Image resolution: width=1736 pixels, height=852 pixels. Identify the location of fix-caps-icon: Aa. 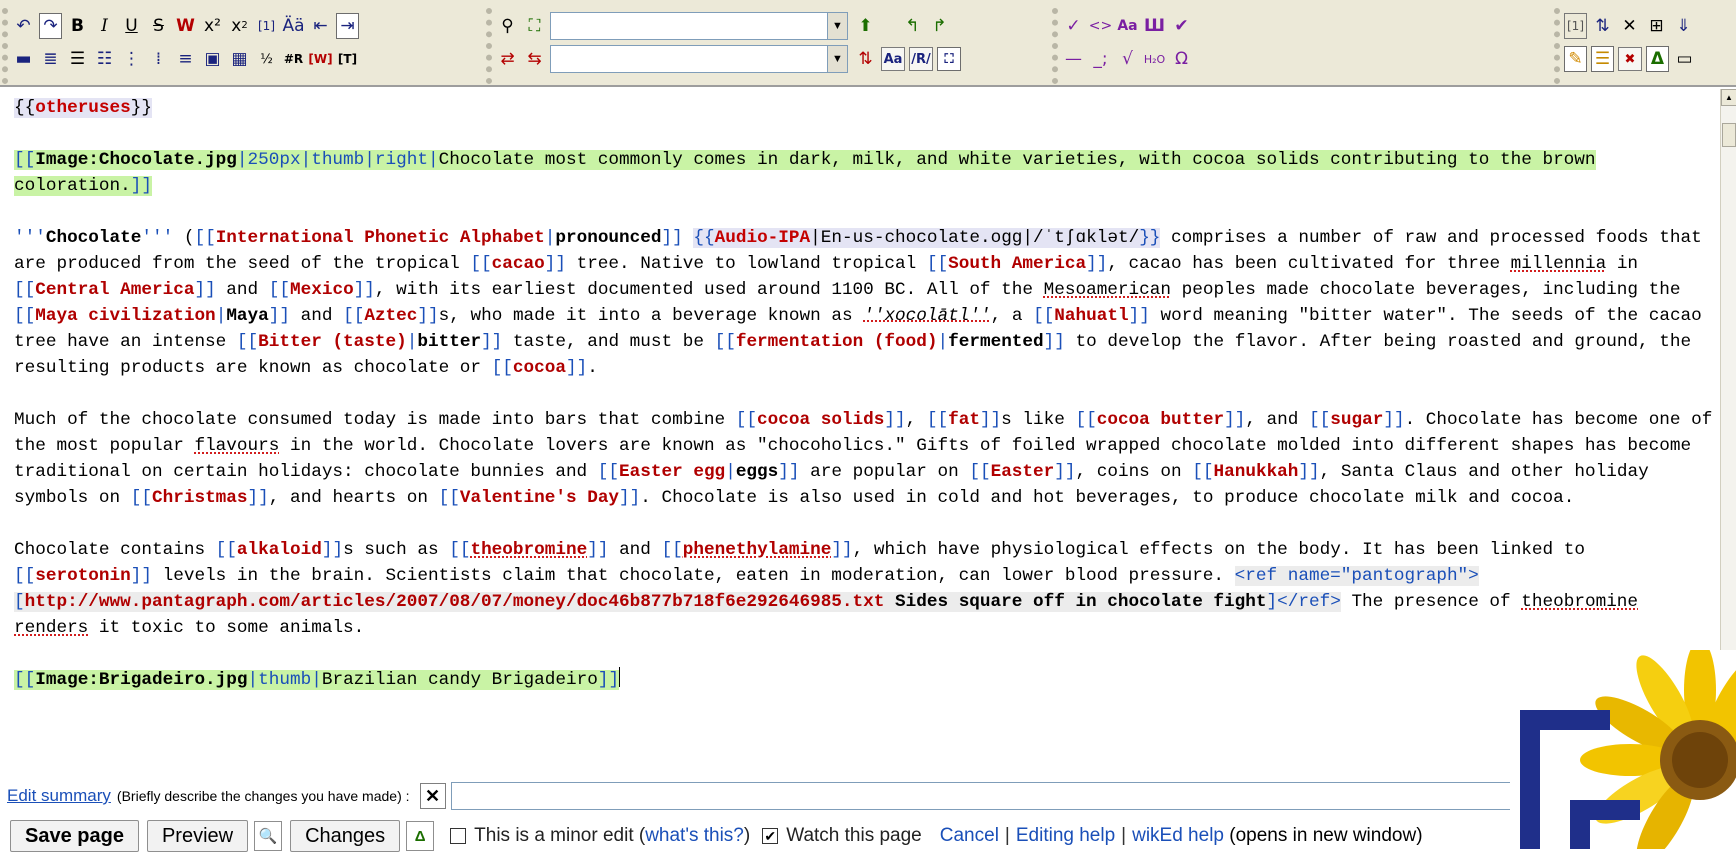
(1127, 26).